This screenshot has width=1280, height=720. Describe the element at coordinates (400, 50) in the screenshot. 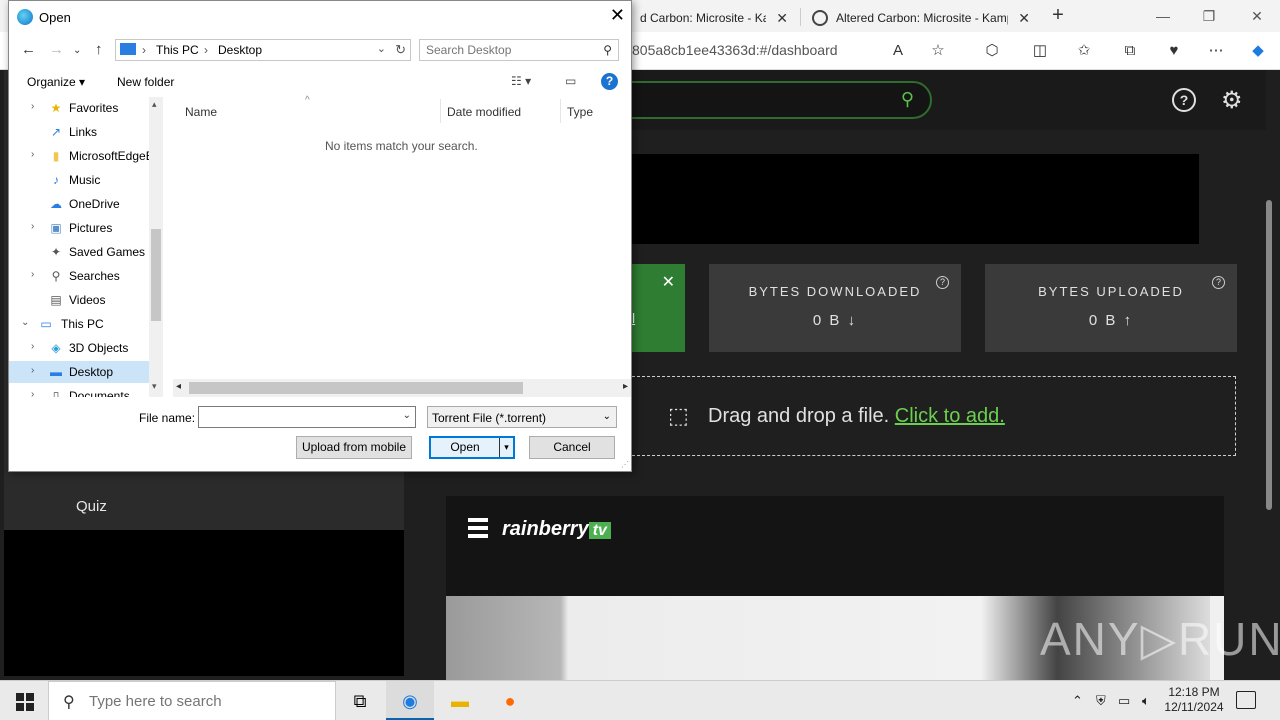

I see `refresh-icon: ↻` at that location.